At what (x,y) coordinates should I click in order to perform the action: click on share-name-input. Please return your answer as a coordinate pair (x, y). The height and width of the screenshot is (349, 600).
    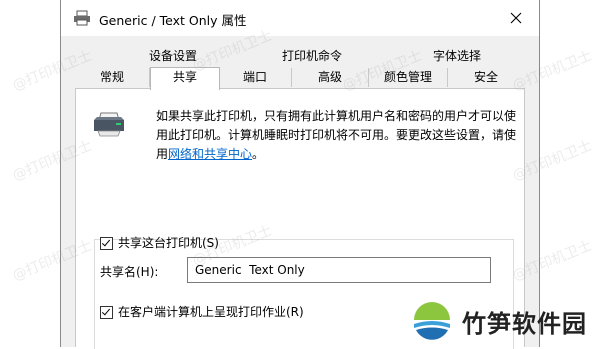
    Looking at the image, I should click on (339, 270).